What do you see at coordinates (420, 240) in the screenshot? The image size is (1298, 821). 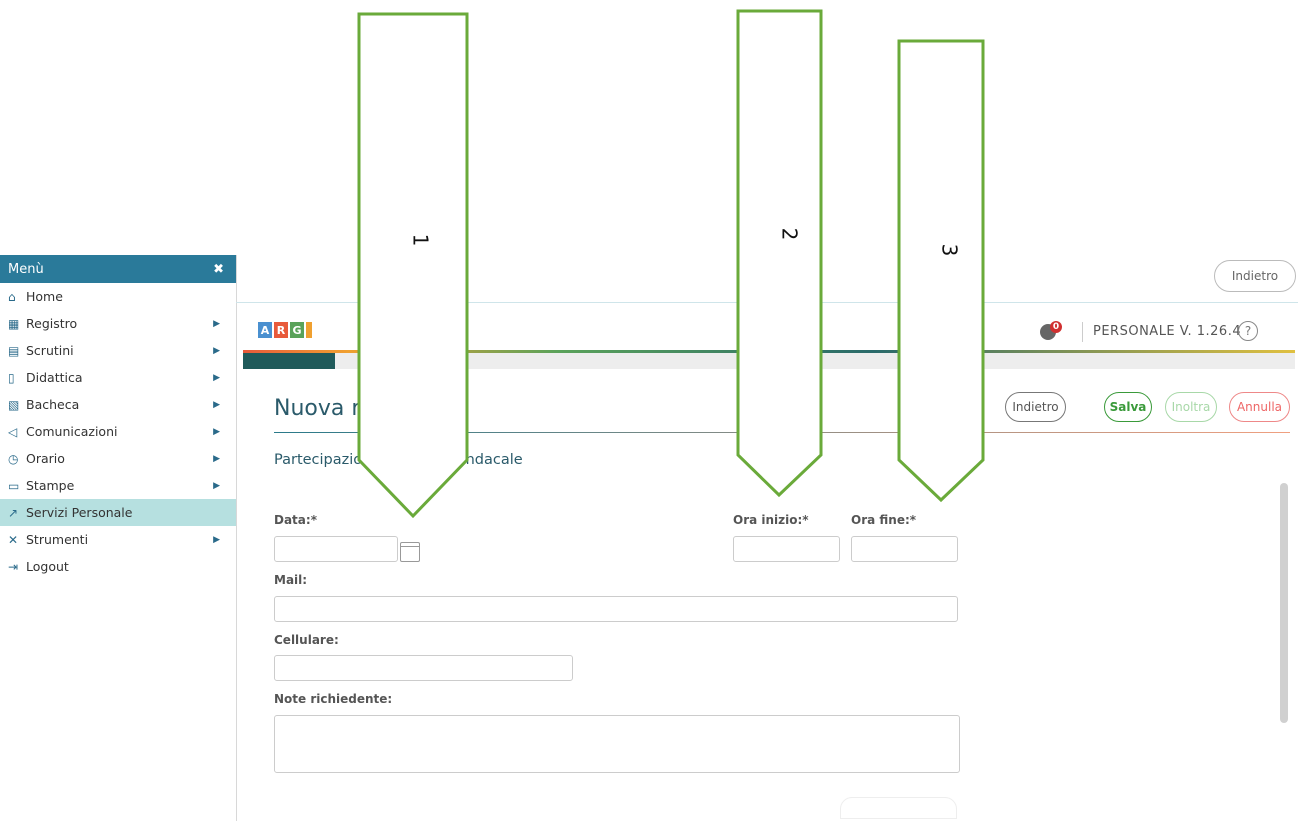 I see `annotation-number-1: 1` at bounding box center [420, 240].